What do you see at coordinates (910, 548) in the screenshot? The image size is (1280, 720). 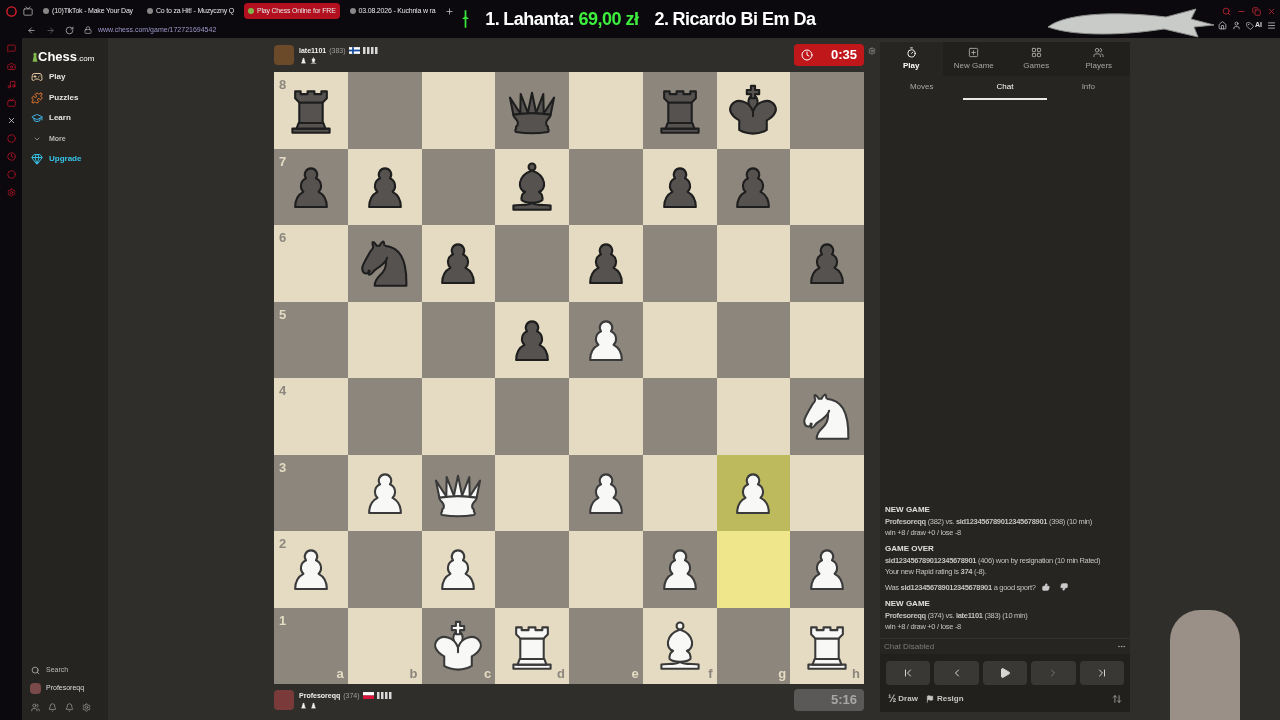 I see `chat-event-title: GAME OVER` at bounding box center [910, 548].